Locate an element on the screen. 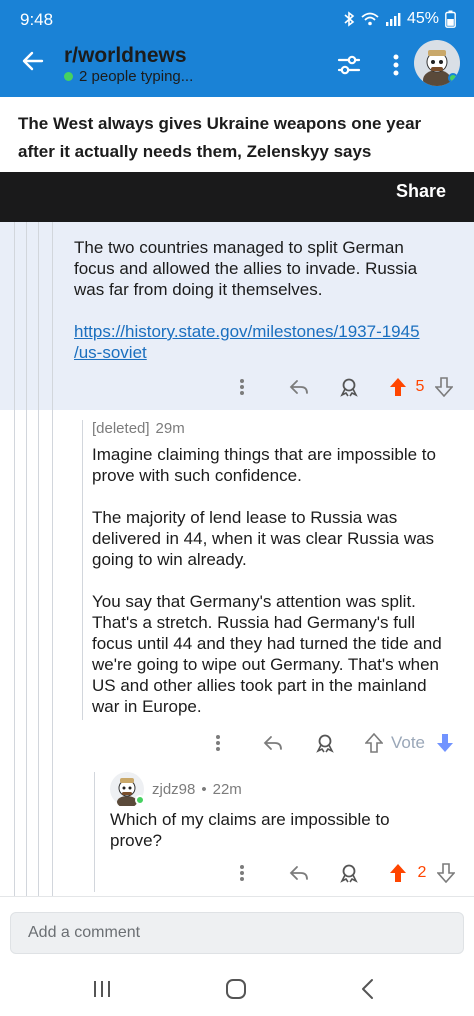  sort-filter-icon is located at coordinates (349, 65).